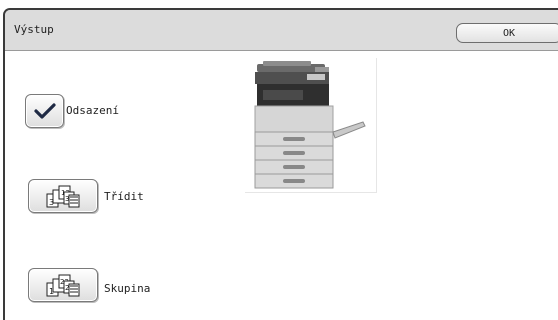  I want to click on checkmark-icon, so click(45, 111).